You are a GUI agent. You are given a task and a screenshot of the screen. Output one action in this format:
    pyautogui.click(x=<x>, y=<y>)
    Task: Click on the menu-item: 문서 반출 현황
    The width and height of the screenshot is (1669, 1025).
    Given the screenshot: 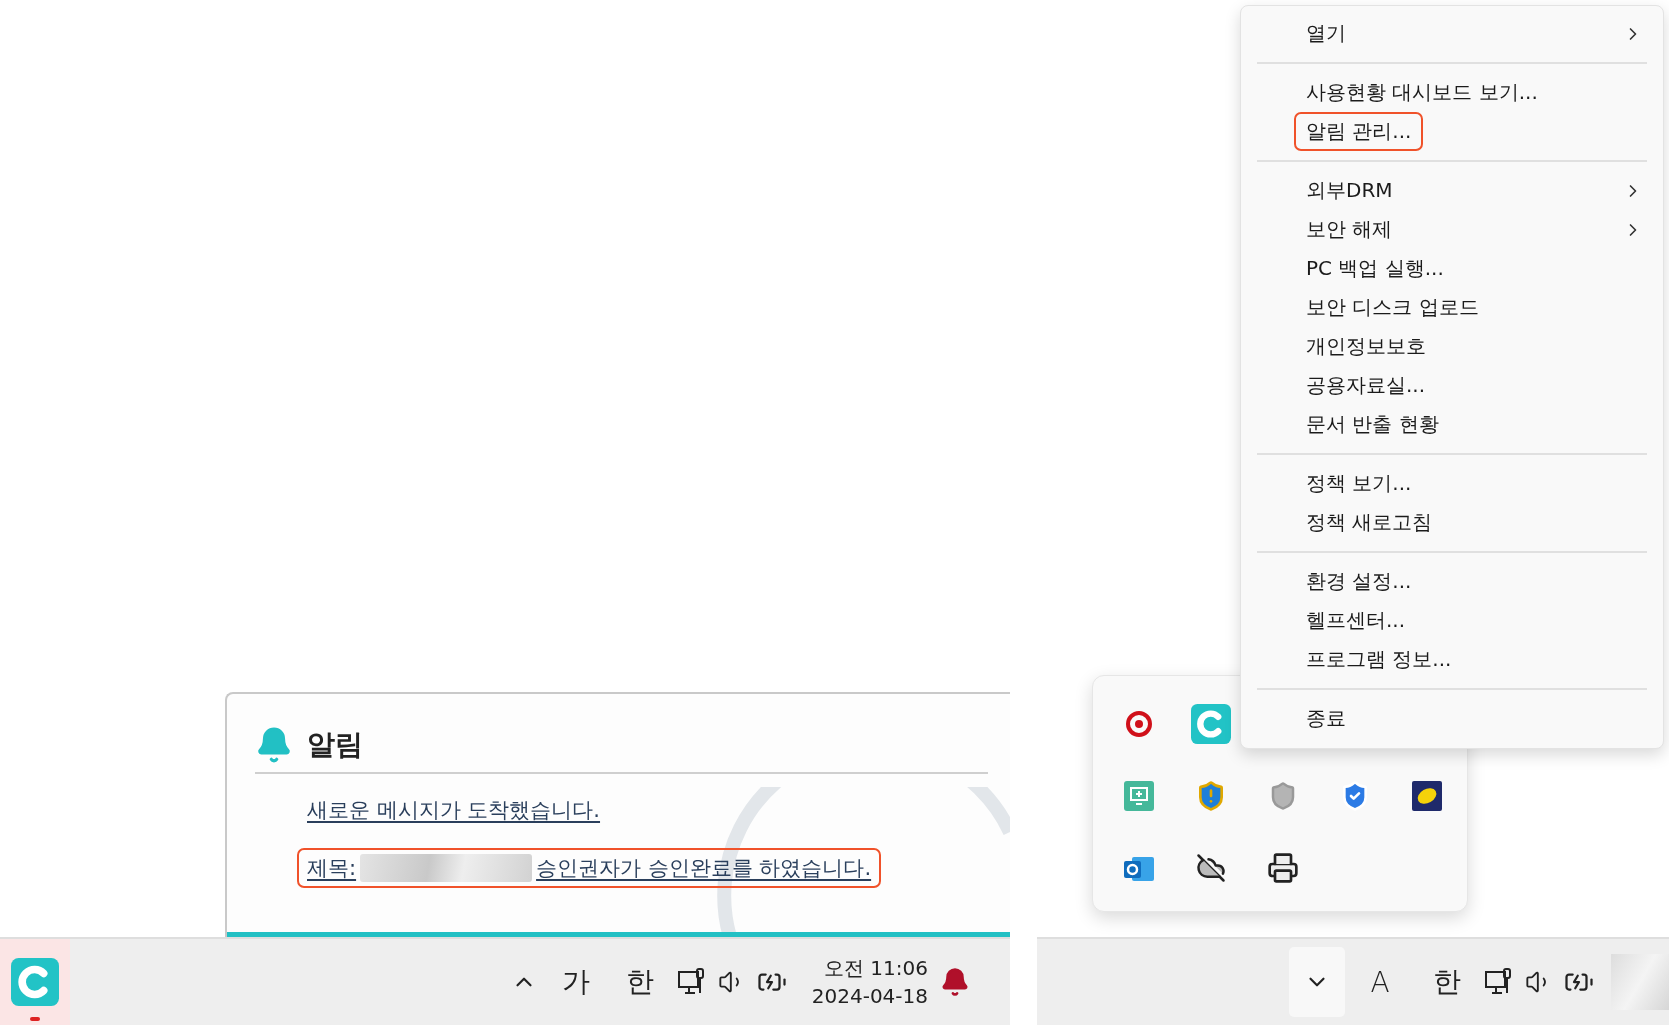 What is the action you would take?
    pyautogui.click(x=1372, y=424)
    